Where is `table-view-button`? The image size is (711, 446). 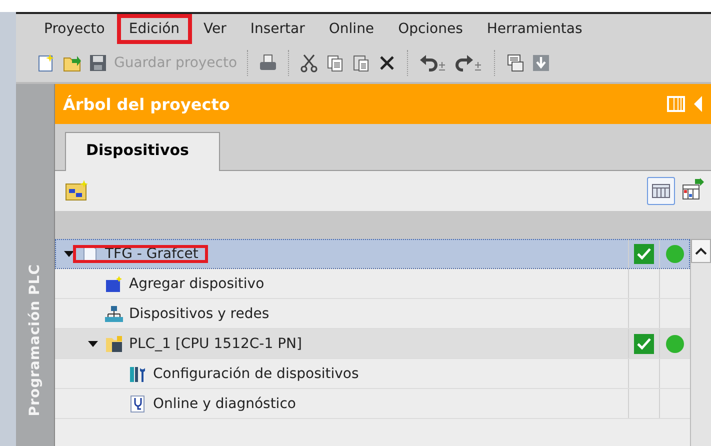
table-view-button is located at coordinates (661, 191).